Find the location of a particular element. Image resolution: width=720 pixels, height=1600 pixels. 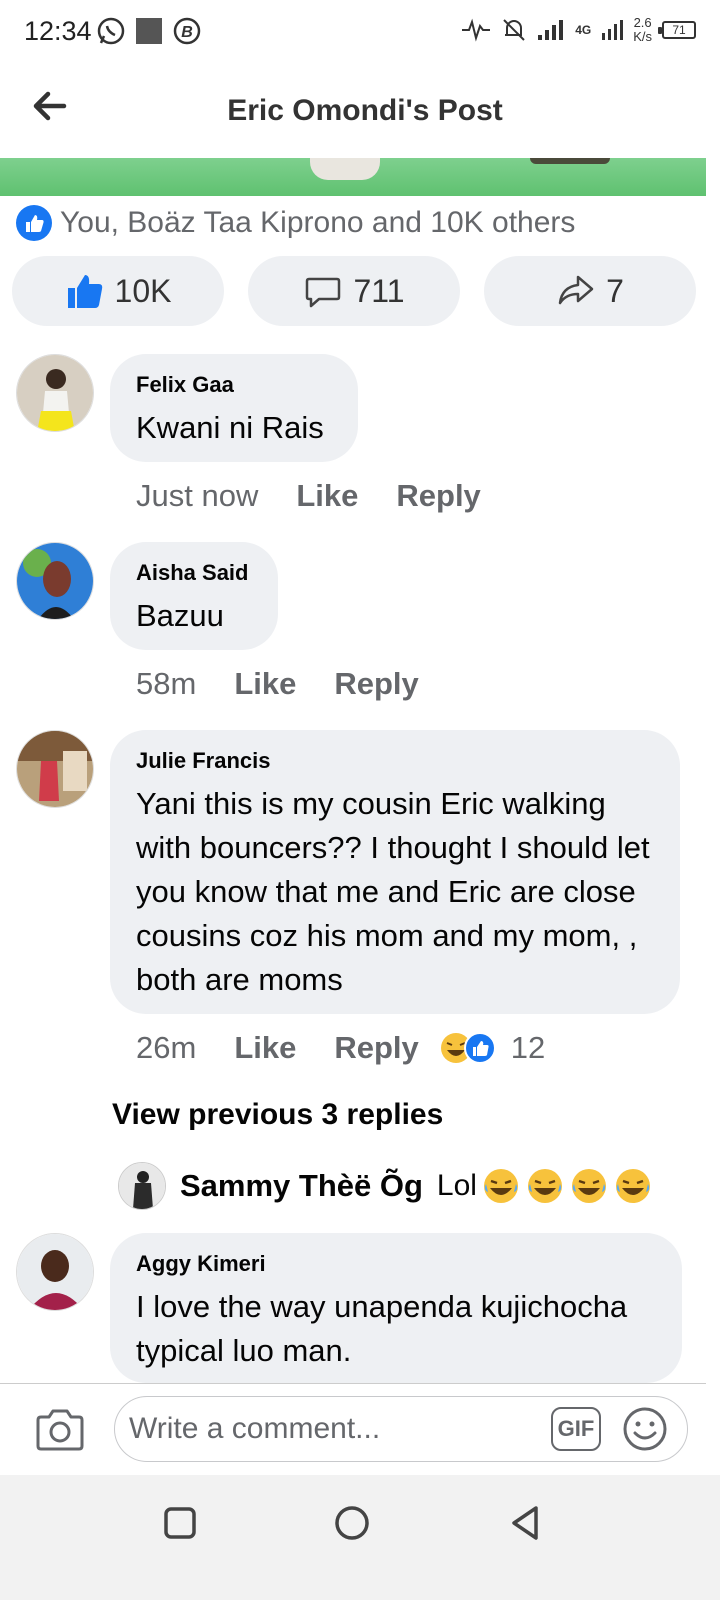

comment-button: 711 is located at coordinates (354, 291).